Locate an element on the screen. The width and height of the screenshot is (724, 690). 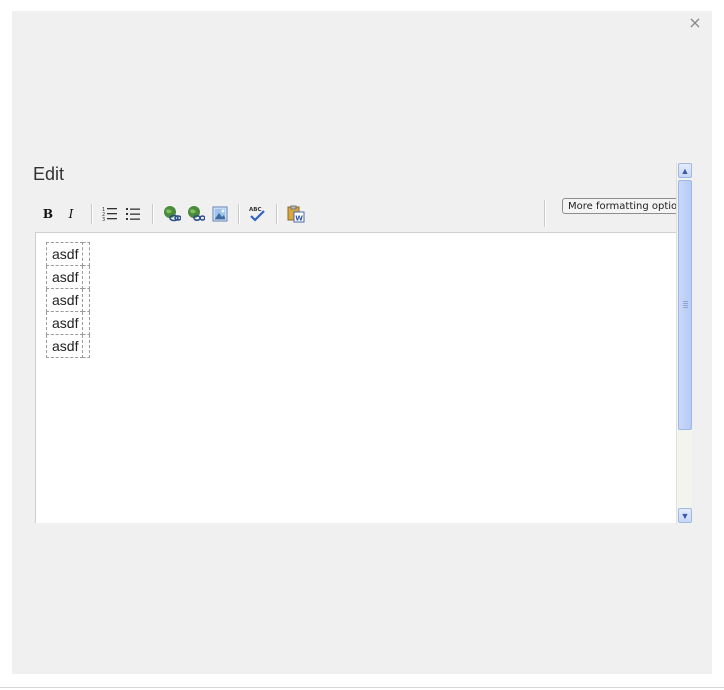
svg-text: 3 is located at coordinates (103, 219).